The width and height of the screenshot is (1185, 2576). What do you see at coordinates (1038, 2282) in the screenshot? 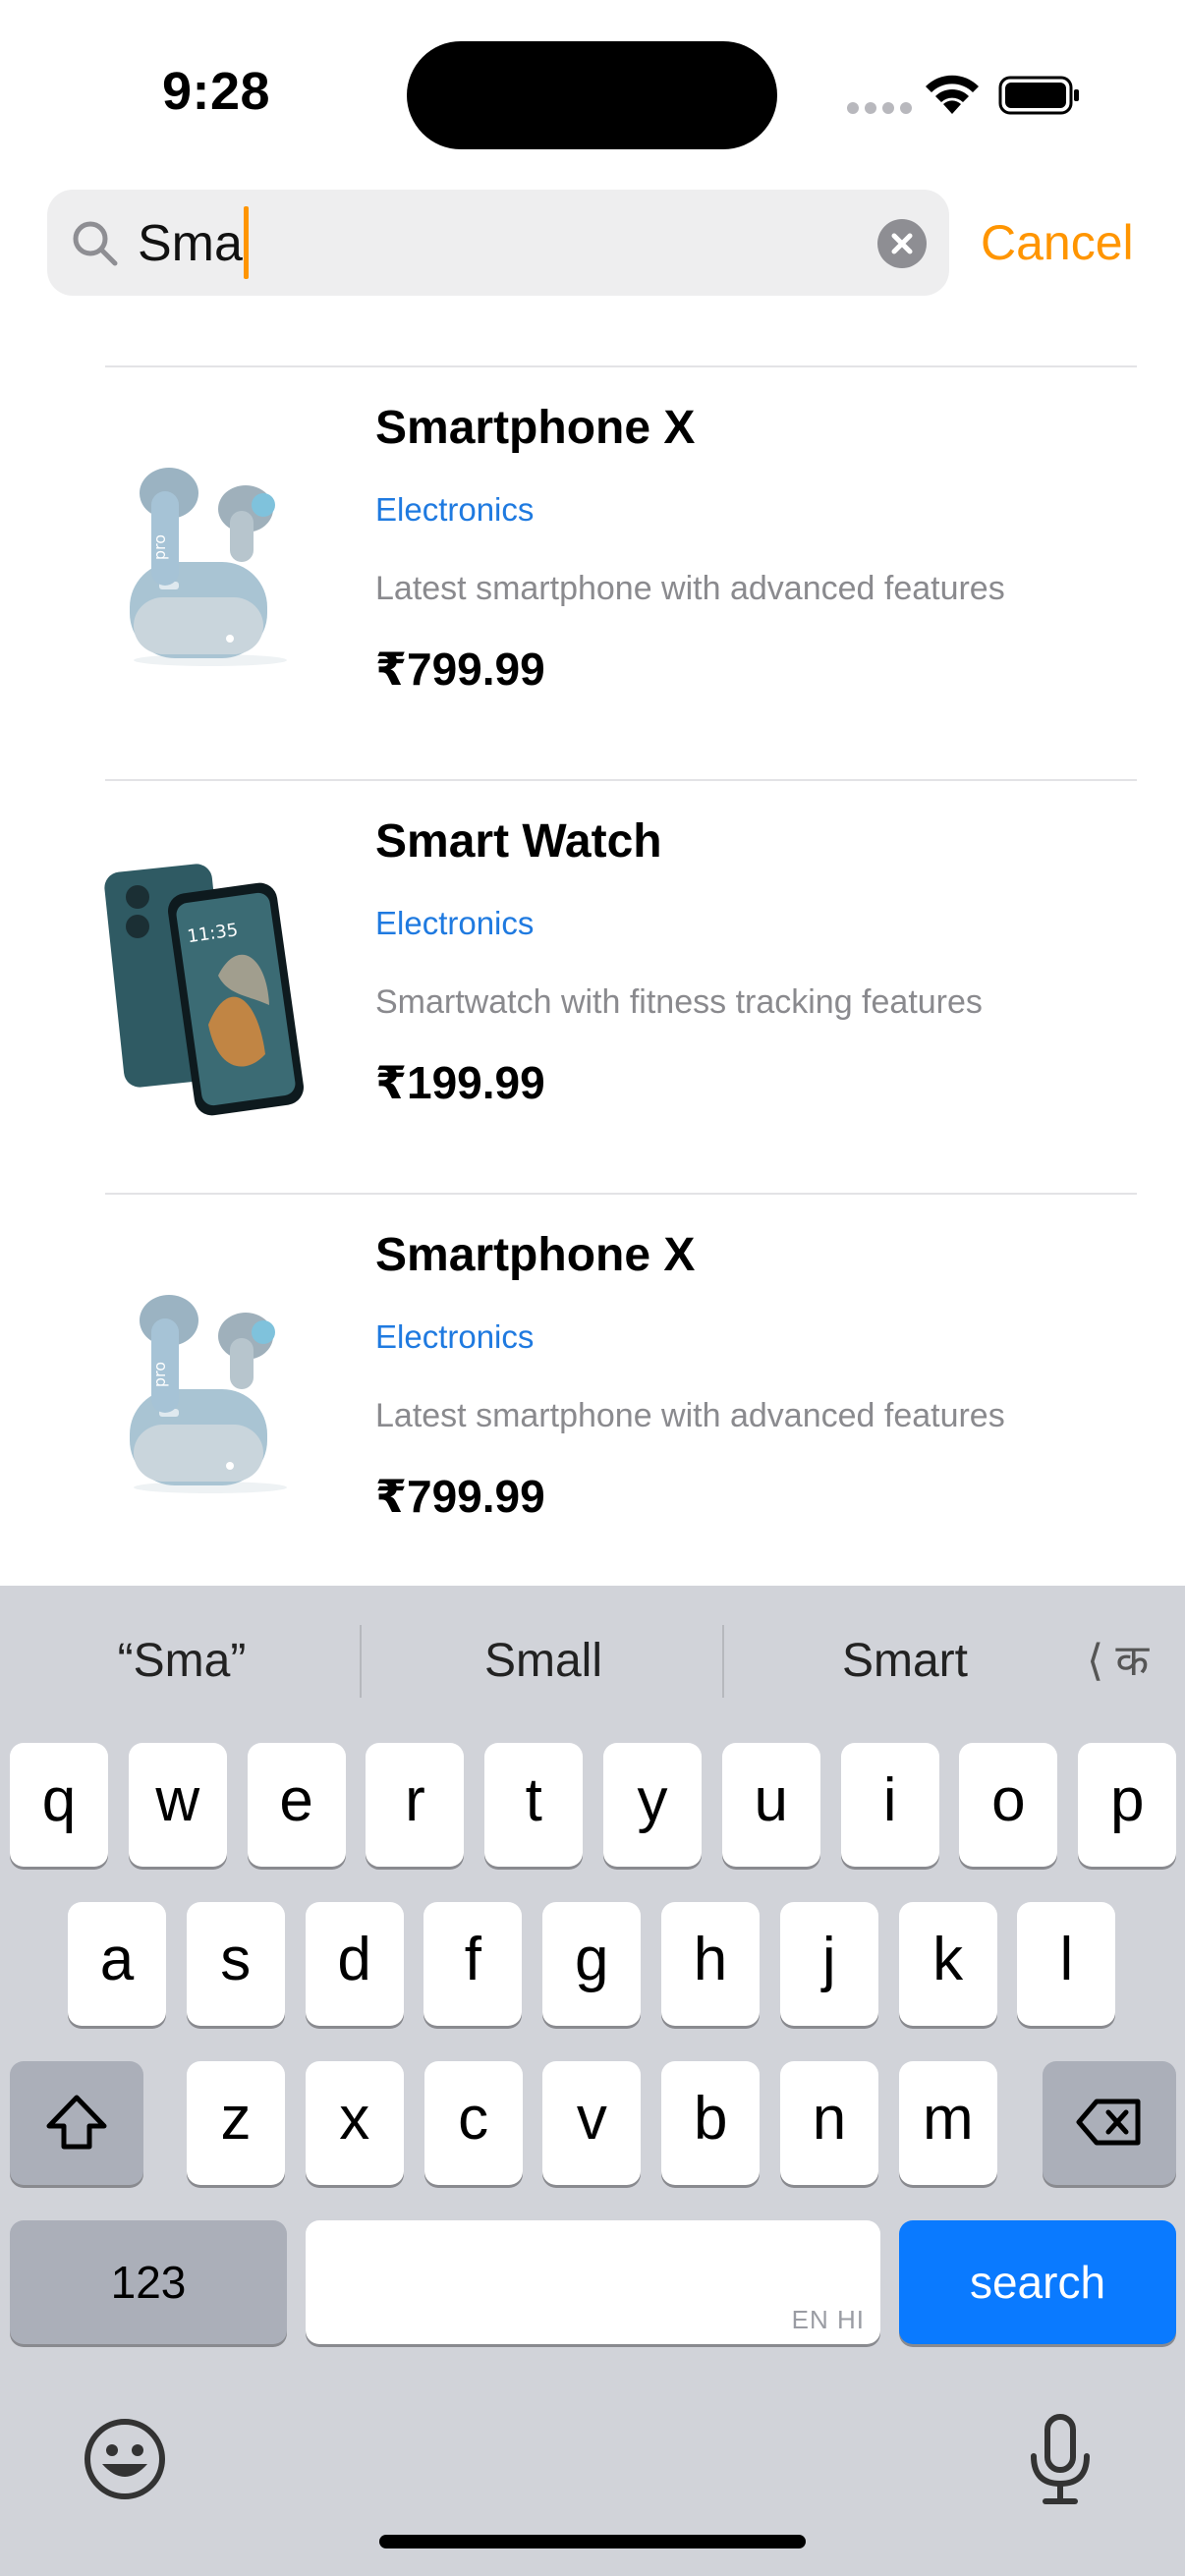
I see `search-key: search` at bounding box center [1038, 2282].